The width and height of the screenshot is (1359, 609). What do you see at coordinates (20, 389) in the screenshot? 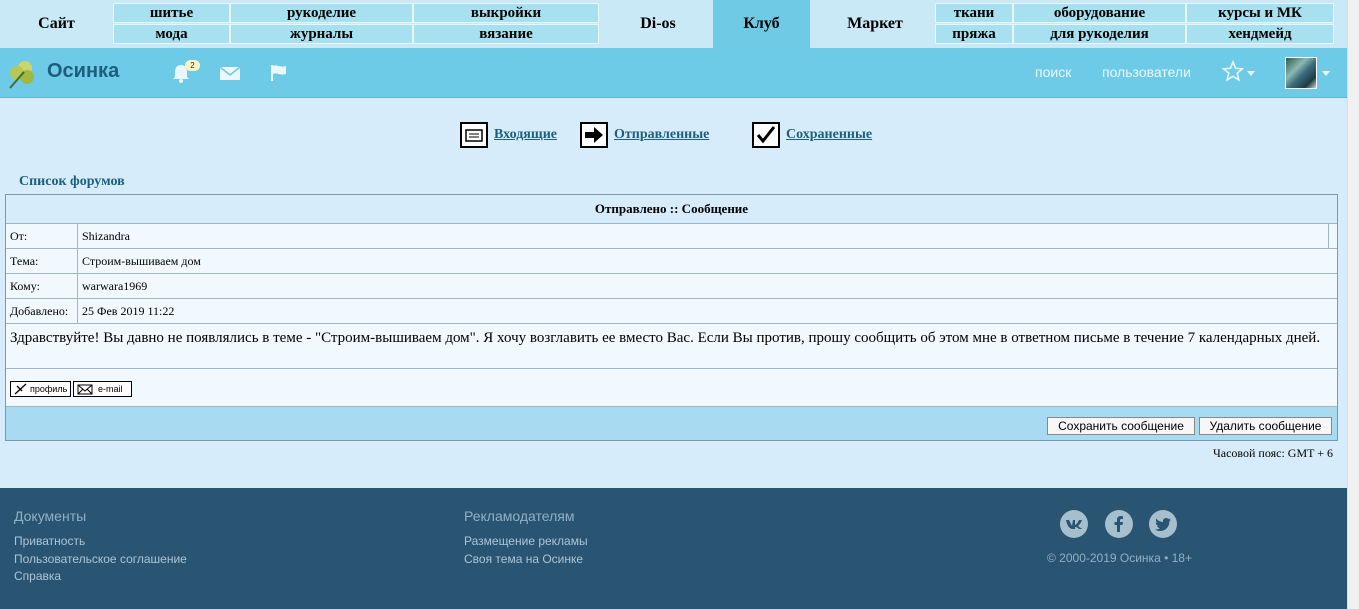
I see `profile-icon` at bounding box center [20, 389].